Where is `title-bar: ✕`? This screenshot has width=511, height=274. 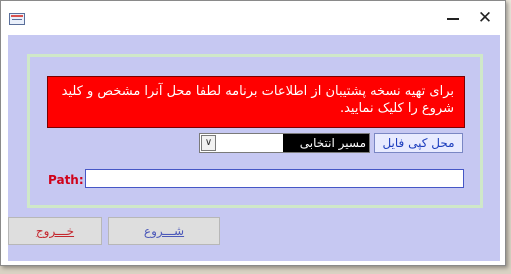 title-bar: ✕ is located at coordinates (253, 18).